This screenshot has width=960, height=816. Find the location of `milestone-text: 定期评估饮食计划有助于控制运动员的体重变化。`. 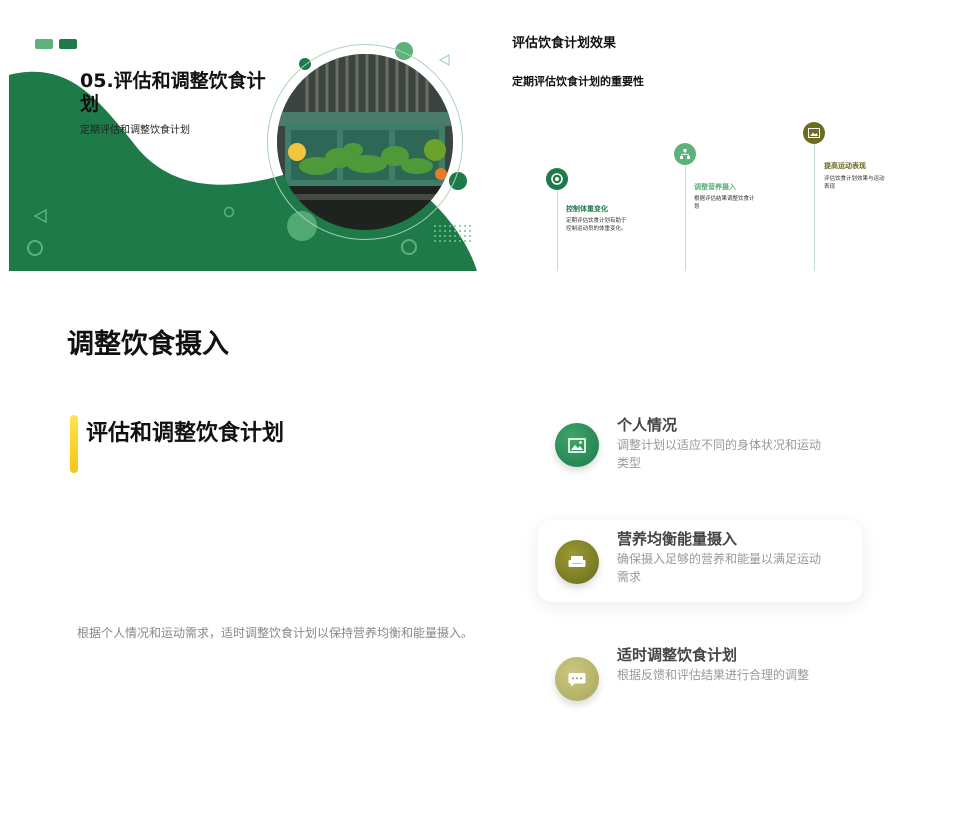

milestone-text: 定期评估饮食计划有助于控制运动员的体重变化。 is located at coordinates (596, 225).